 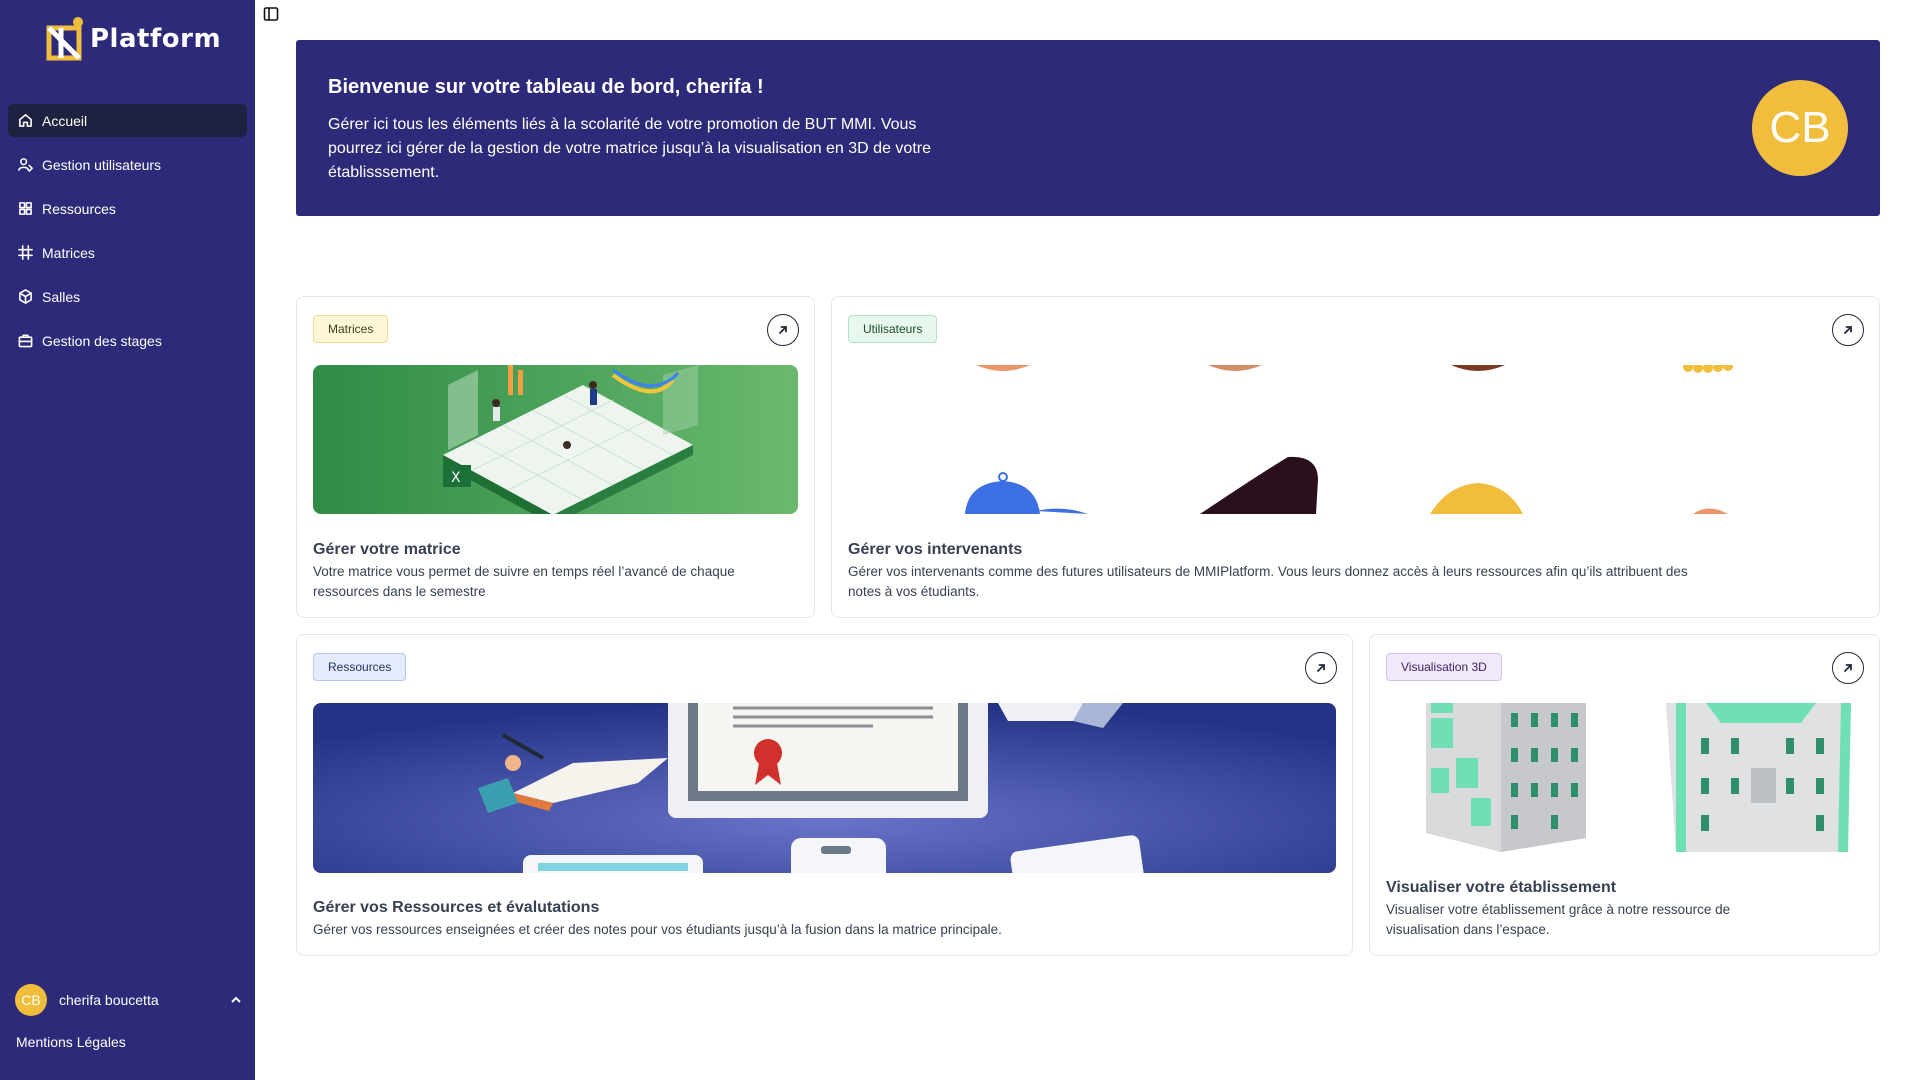 I want to click on ressources-illustration, so click(x=824, y=788).